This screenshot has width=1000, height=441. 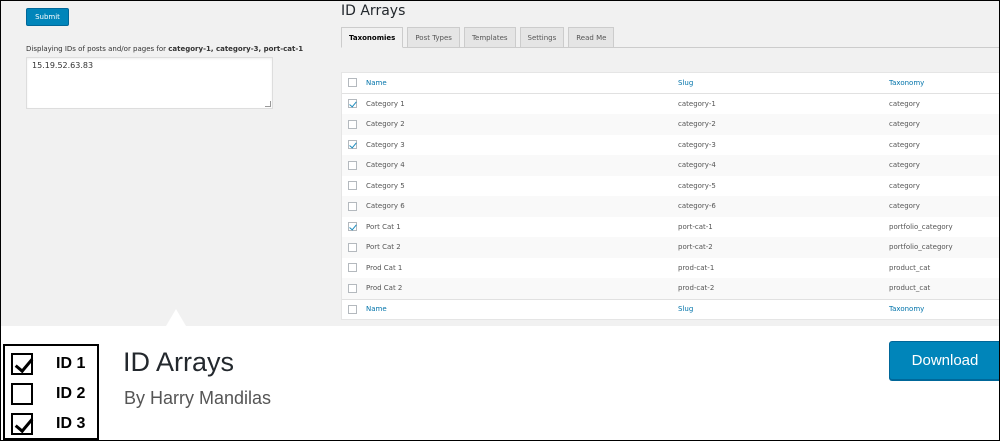 I want to click on column-header-taxonomy: Taxonomy, so click(x=906, y=83).